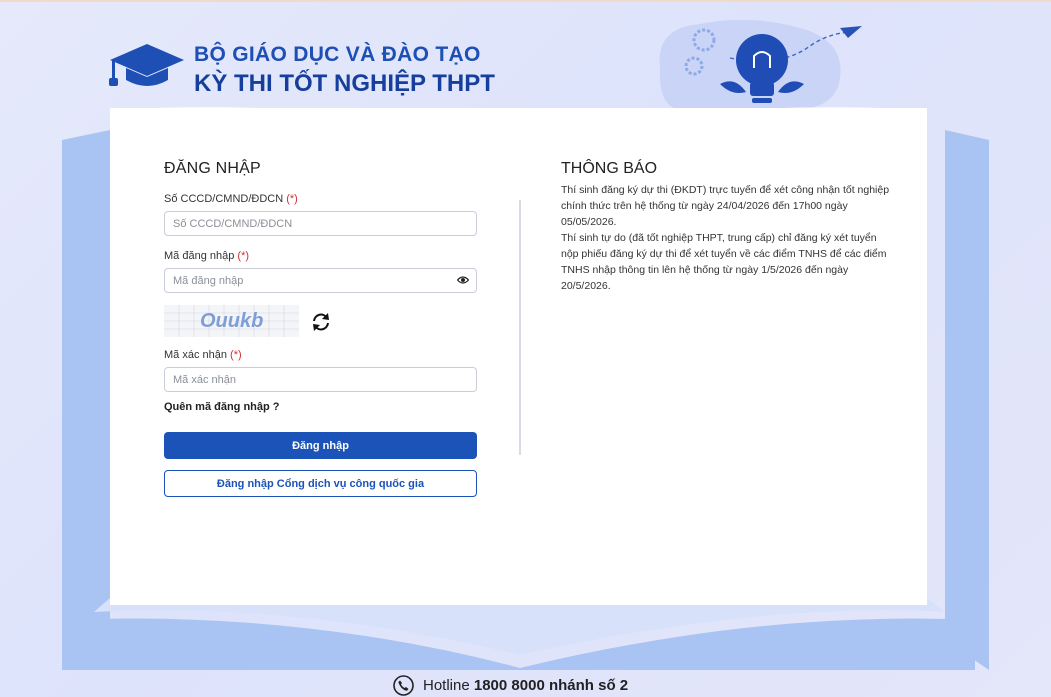 Image resolution: width=1051 pixels, height=697 pixels. Describe the element at coordinates (463, 280) in the screenshot. I see `show-password-icon` at that location.